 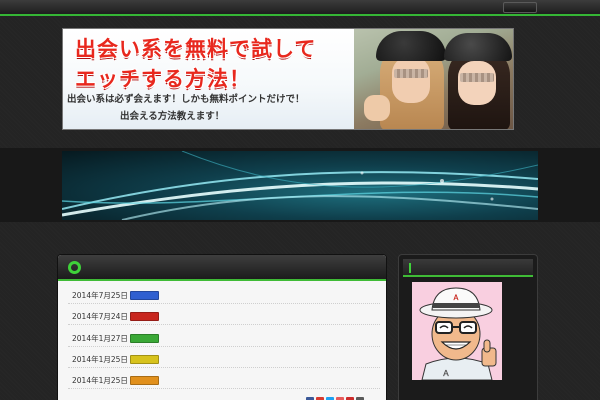 I want to click on profile-title, so click(x=465, y=268).